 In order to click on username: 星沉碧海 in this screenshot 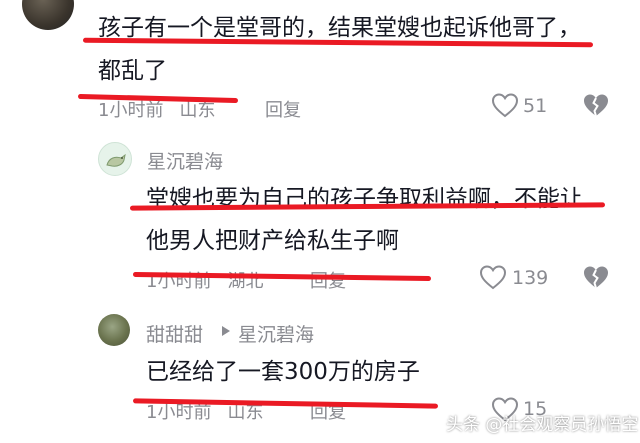, I will do `click(185, 160)`.